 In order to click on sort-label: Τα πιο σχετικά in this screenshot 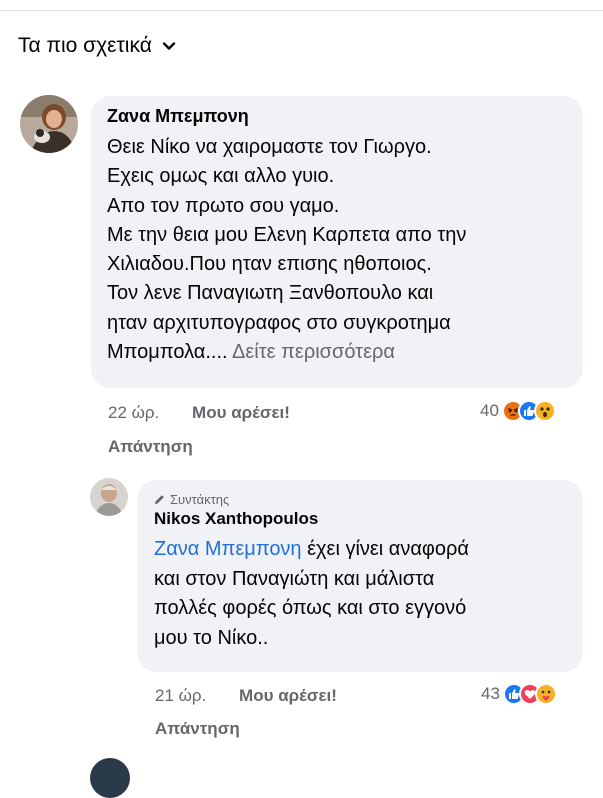, I will do `click(85, 45)`.